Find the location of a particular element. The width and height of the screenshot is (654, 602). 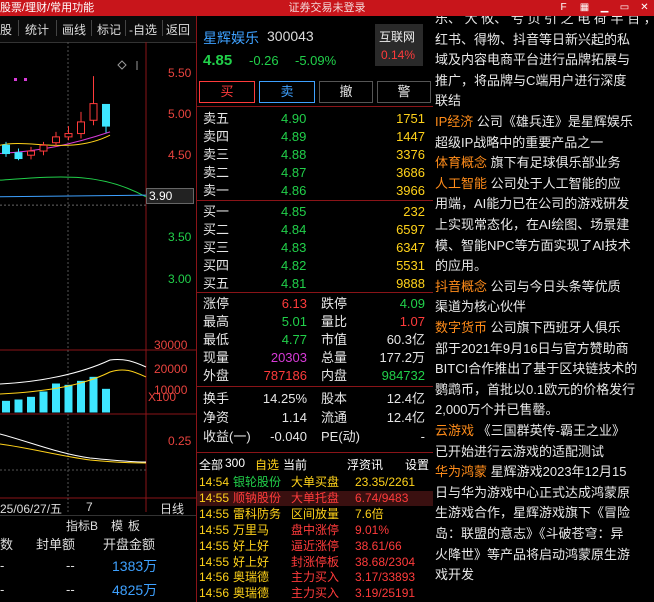

concept-tag: 华为鸿蒙 is located at coordinates (461, 471).